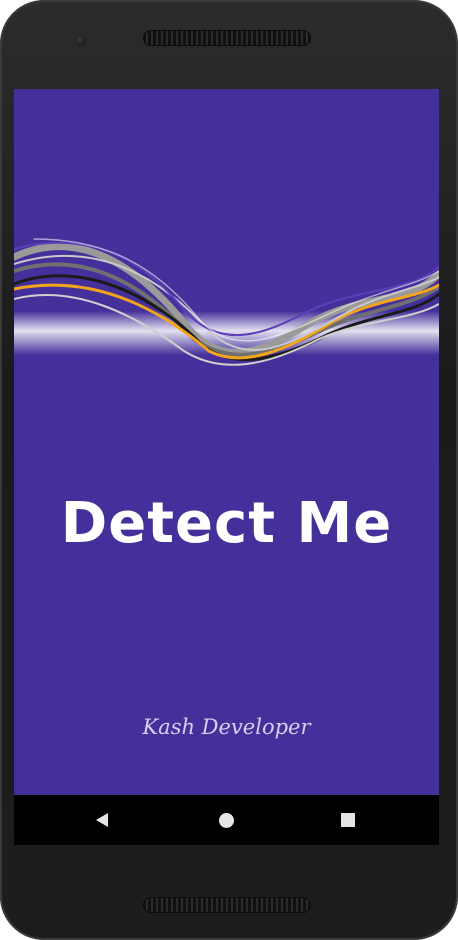 This screenshot has width=458, height=940. I want to click on recents-square-icon, so click(348, 820).